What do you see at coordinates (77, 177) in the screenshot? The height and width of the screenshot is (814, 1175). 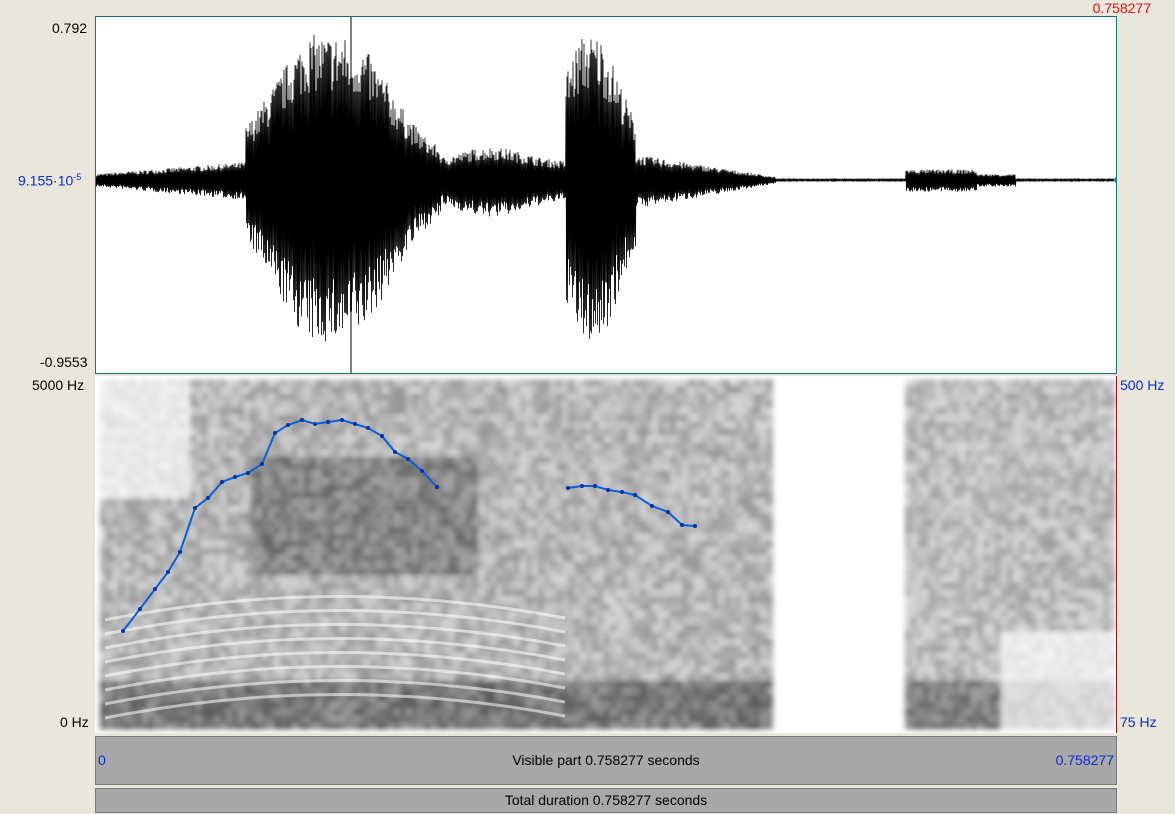 I see `wave-mid-exponent: -5` at bounding box center [77, 177].